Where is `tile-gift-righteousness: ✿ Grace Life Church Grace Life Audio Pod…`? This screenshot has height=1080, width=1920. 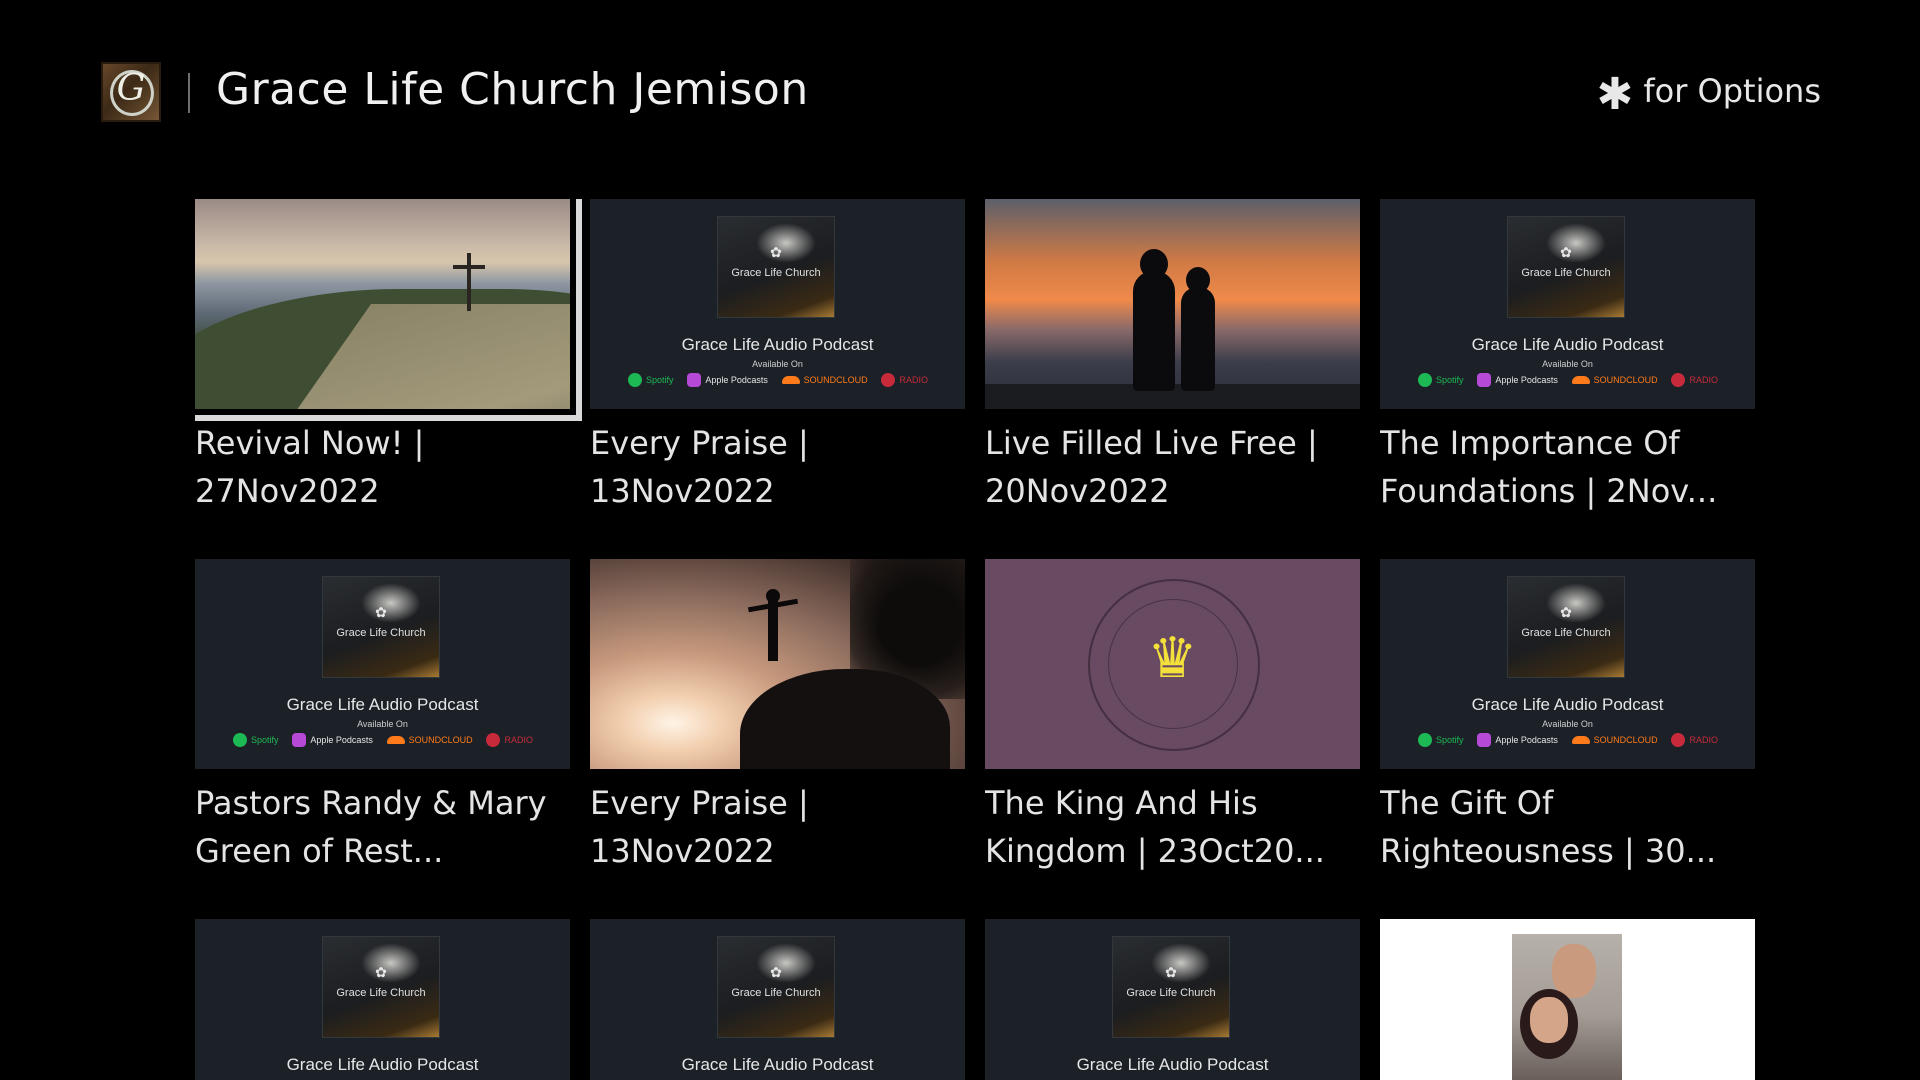
tile-gift-righteousness: ✿ Grace Life Church Grace Life Audio Pod… is located at coordinates (1567, 717).